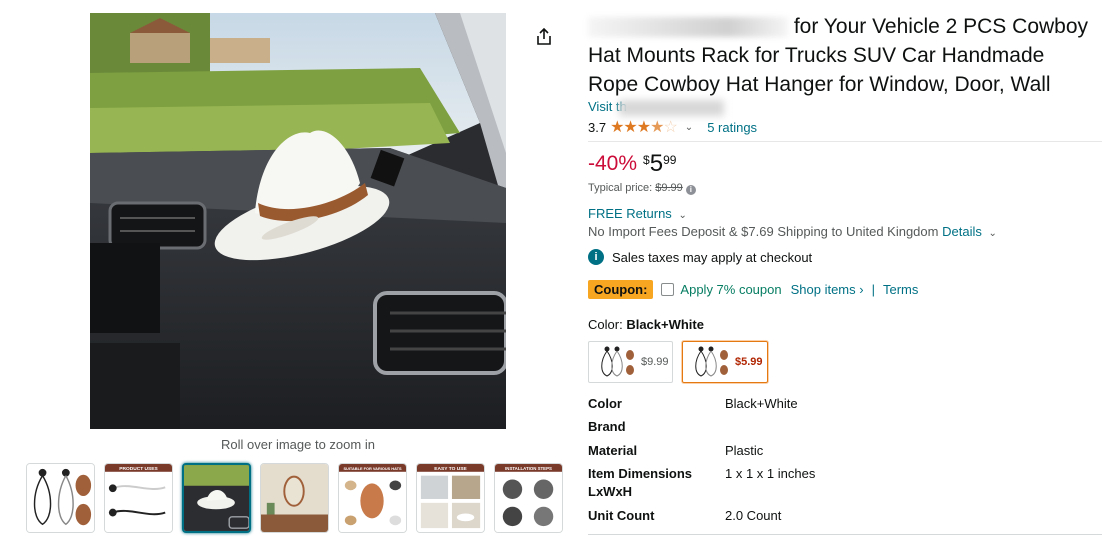 Image resolution: width=1112 pixels, height=543 pixels. I want to click on tax-notice-text: Sales taxes may apply at checkout, so click(712, 257).